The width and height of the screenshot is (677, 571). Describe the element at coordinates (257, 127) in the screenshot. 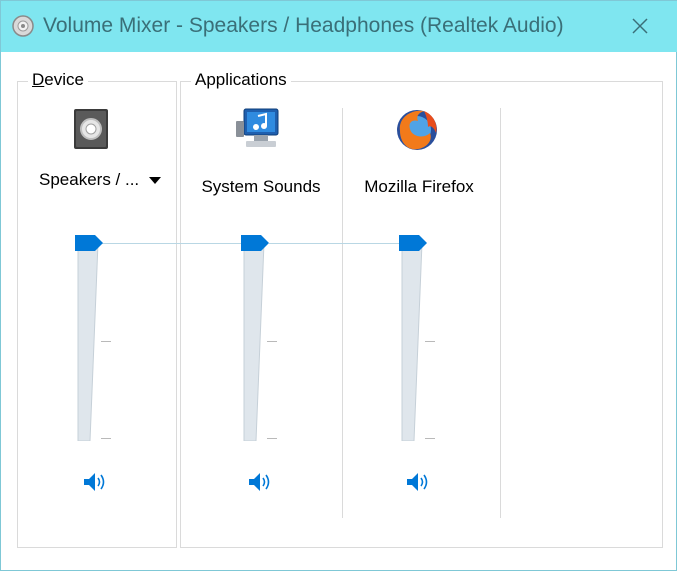

I see `system-sounds-icon` at that location.